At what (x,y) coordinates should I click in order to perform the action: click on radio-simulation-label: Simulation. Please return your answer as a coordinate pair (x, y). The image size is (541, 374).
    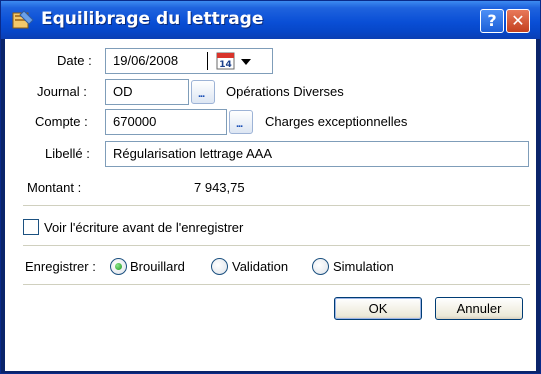
    Looking at the image, I should click on (363, 266).